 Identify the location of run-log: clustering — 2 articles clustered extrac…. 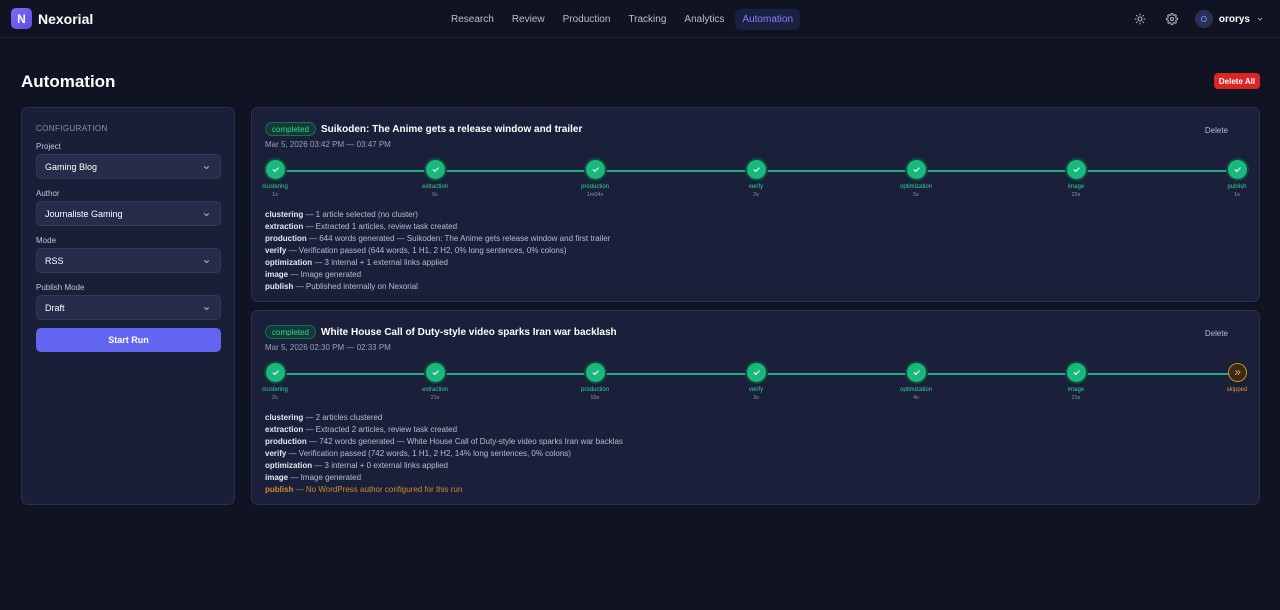
(444, 454).